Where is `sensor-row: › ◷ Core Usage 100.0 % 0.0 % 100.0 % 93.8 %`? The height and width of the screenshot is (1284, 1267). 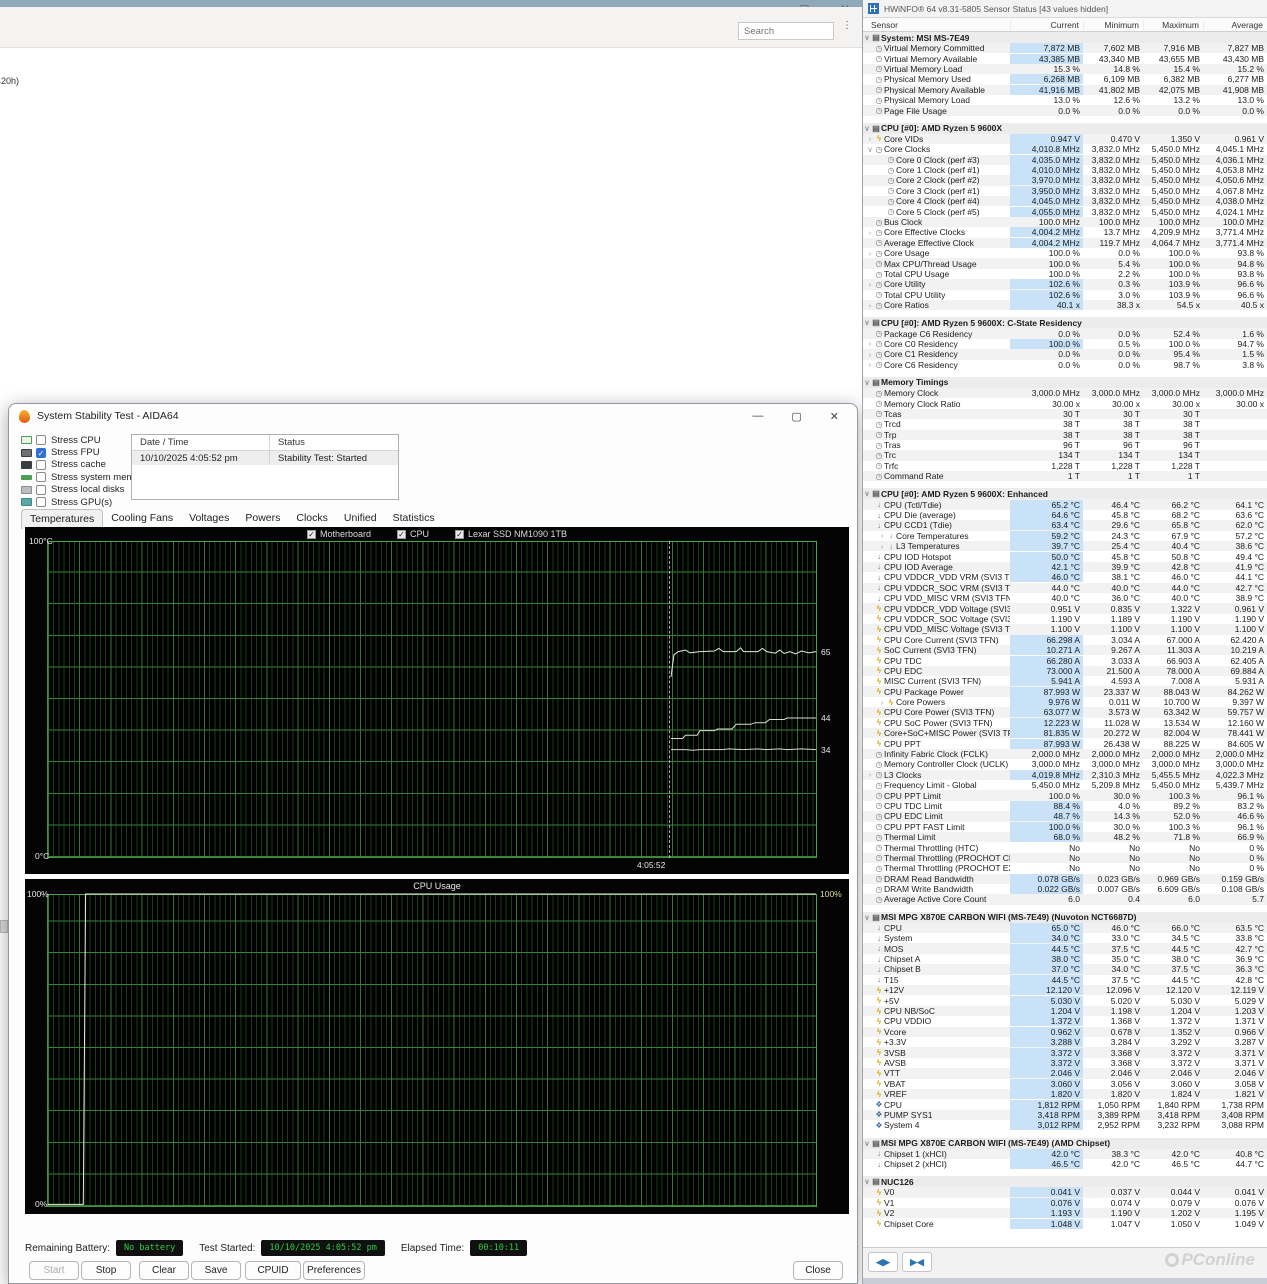 sensor-row: › ◷ Core Usage 100.0 % 0.0 % 100.0 % 93.8 % is located at coordinates (1065, 253).